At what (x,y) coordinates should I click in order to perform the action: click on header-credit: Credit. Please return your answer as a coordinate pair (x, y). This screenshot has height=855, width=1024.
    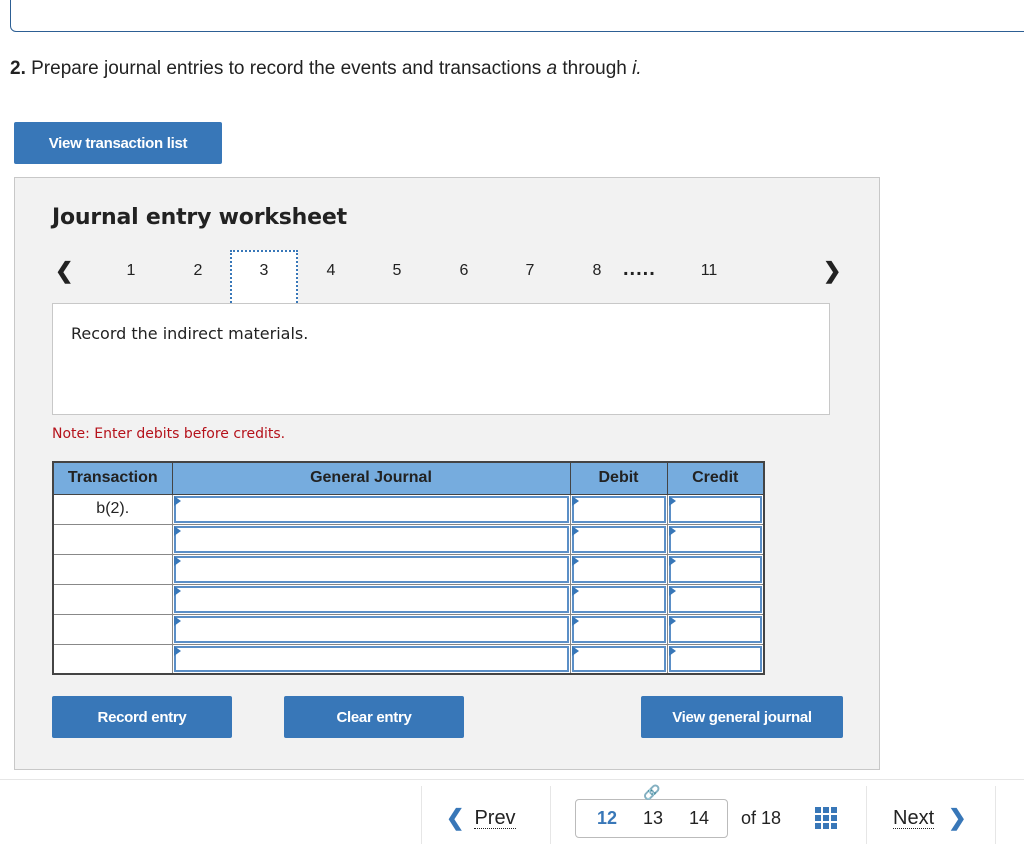
    Looking at the image, I should click on (715, 478).